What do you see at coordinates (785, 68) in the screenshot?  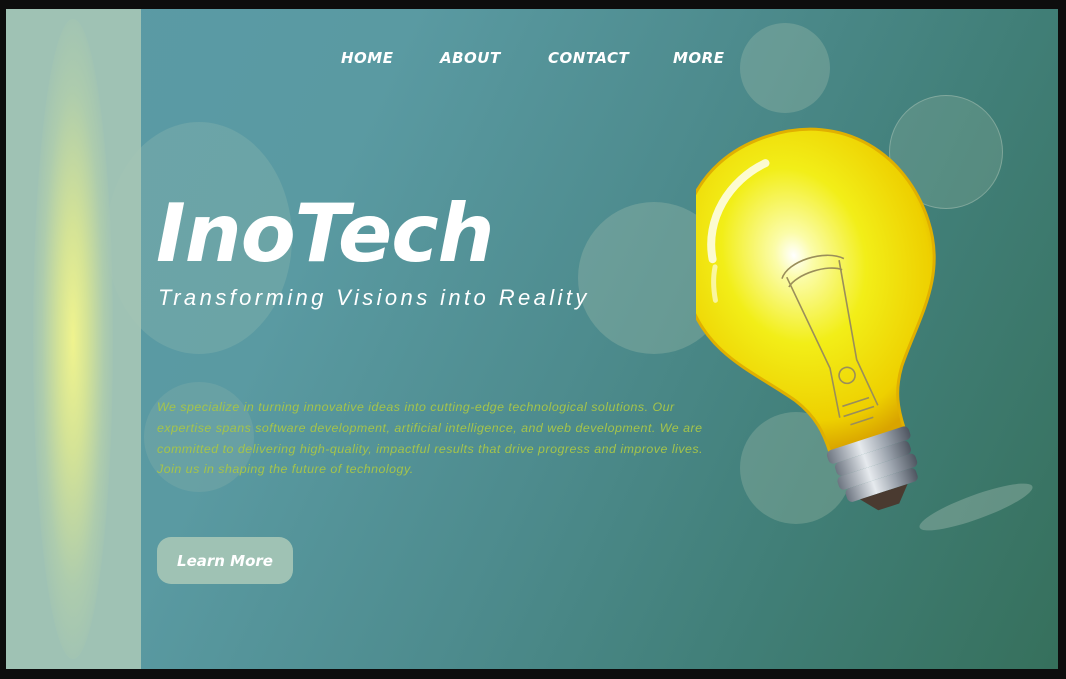 I see `bokeh-circle` at bounding box center [785, 68].